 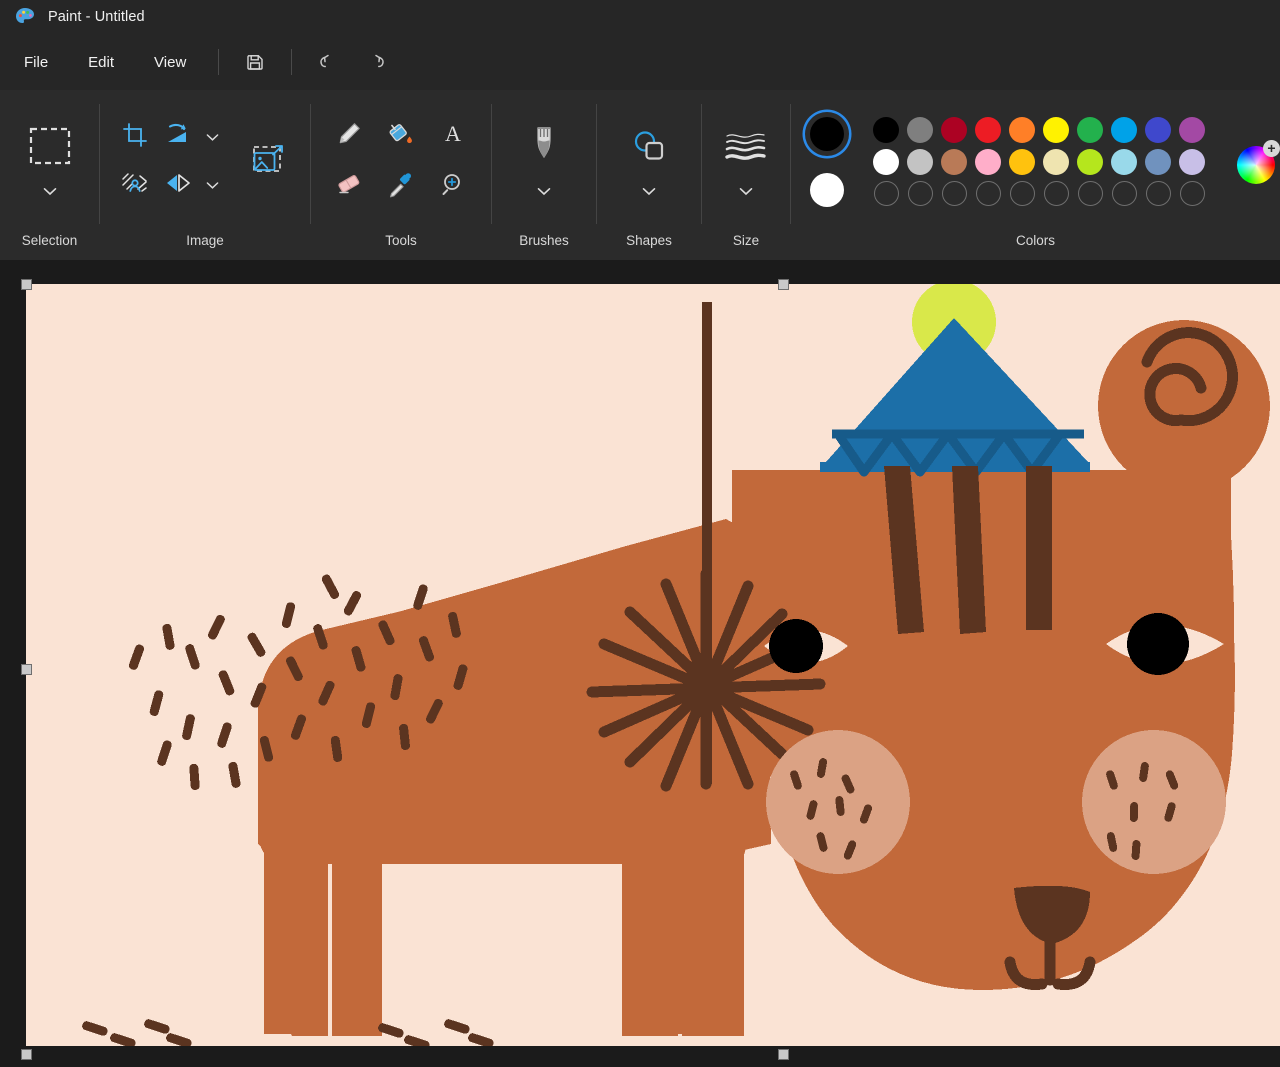 I want to click on bear-hat, so click(x=955, y=380).